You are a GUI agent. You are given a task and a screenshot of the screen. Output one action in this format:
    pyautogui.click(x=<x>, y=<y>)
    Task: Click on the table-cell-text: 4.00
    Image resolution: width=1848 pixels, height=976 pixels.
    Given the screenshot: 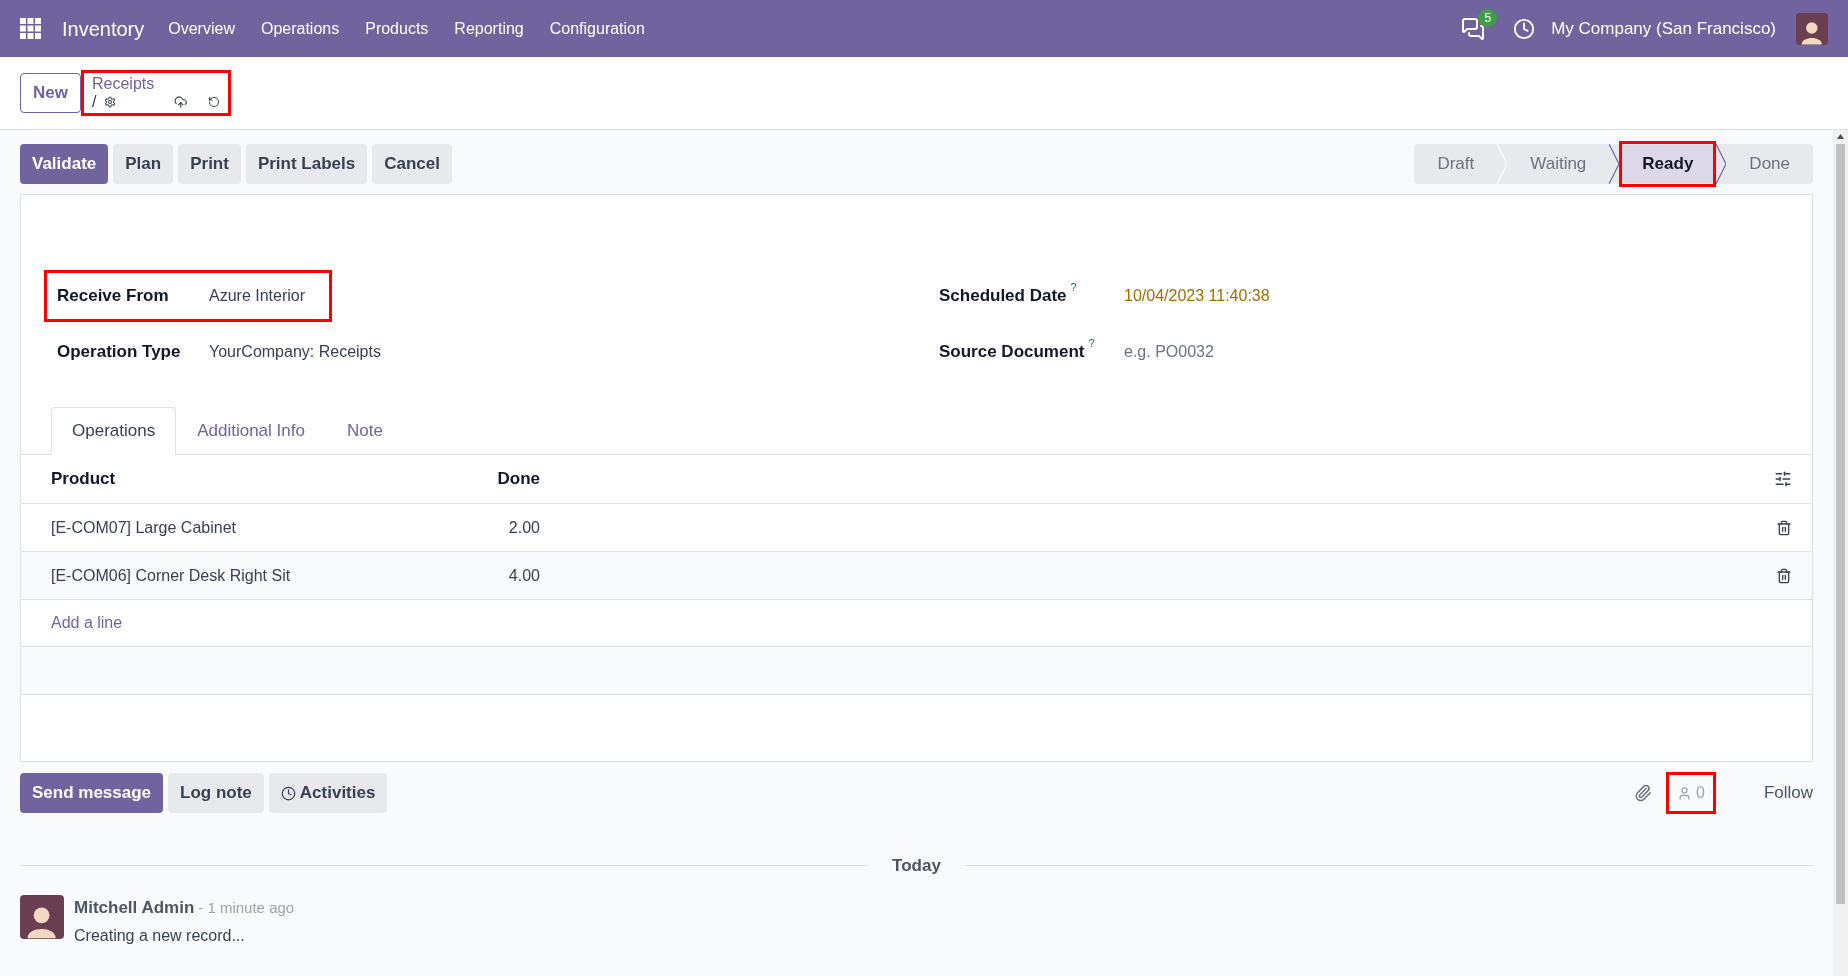 What is the action you would take?
    pyautogui.click(x=523, y=575)
    